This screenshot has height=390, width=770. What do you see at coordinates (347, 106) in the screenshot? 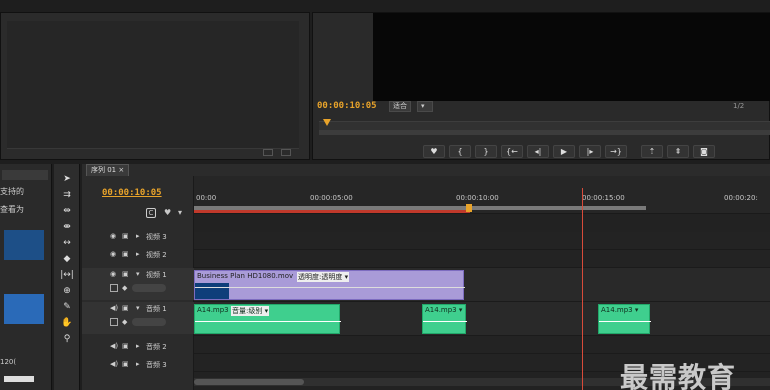
I see `monitor-timecode: 00:00:10:05` at bounding box center [347, 106].